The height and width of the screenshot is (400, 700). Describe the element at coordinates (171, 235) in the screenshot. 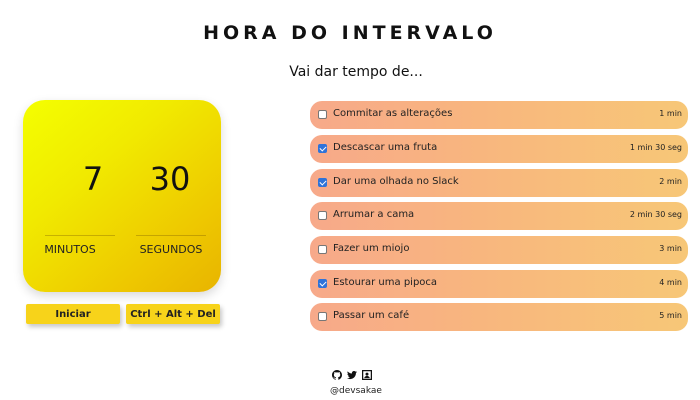

I see `seconds-divider` at that location.